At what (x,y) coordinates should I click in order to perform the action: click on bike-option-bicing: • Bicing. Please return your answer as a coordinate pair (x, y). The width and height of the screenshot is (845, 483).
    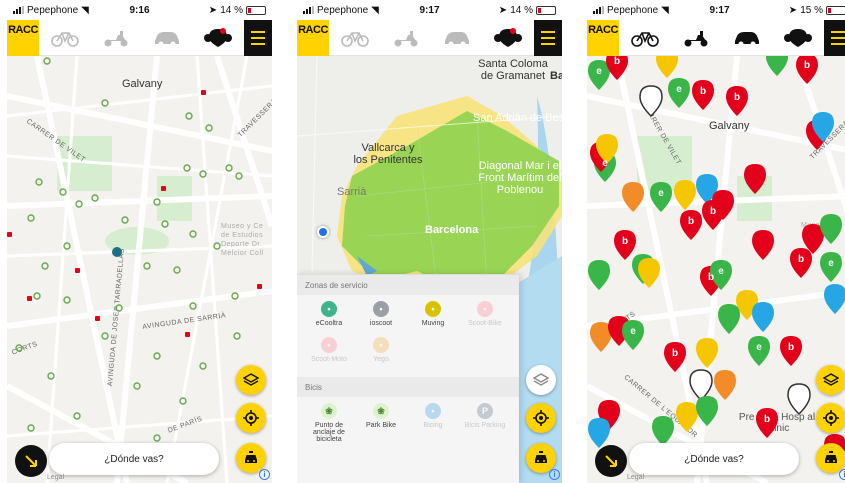
    Looking at the image, I should click on (433, 425).